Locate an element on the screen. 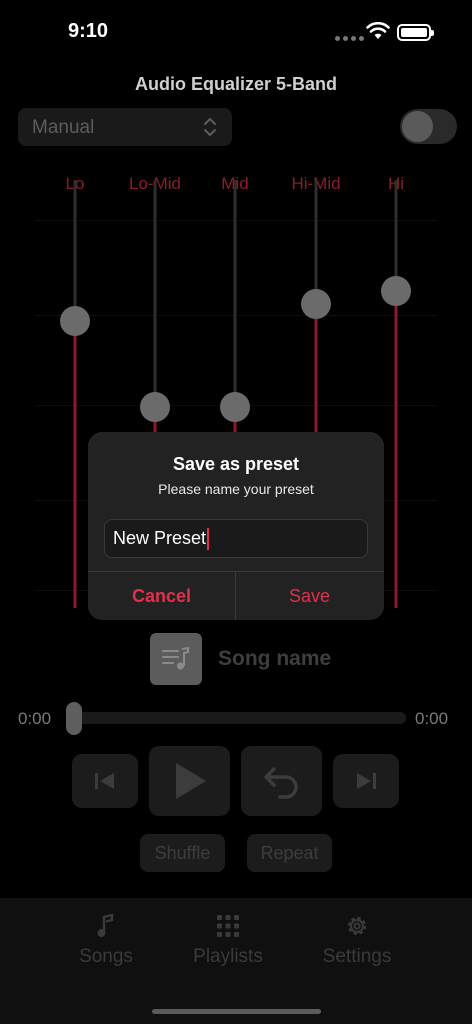  dialog-title: Save as preset is located at coordinates (236, 464).